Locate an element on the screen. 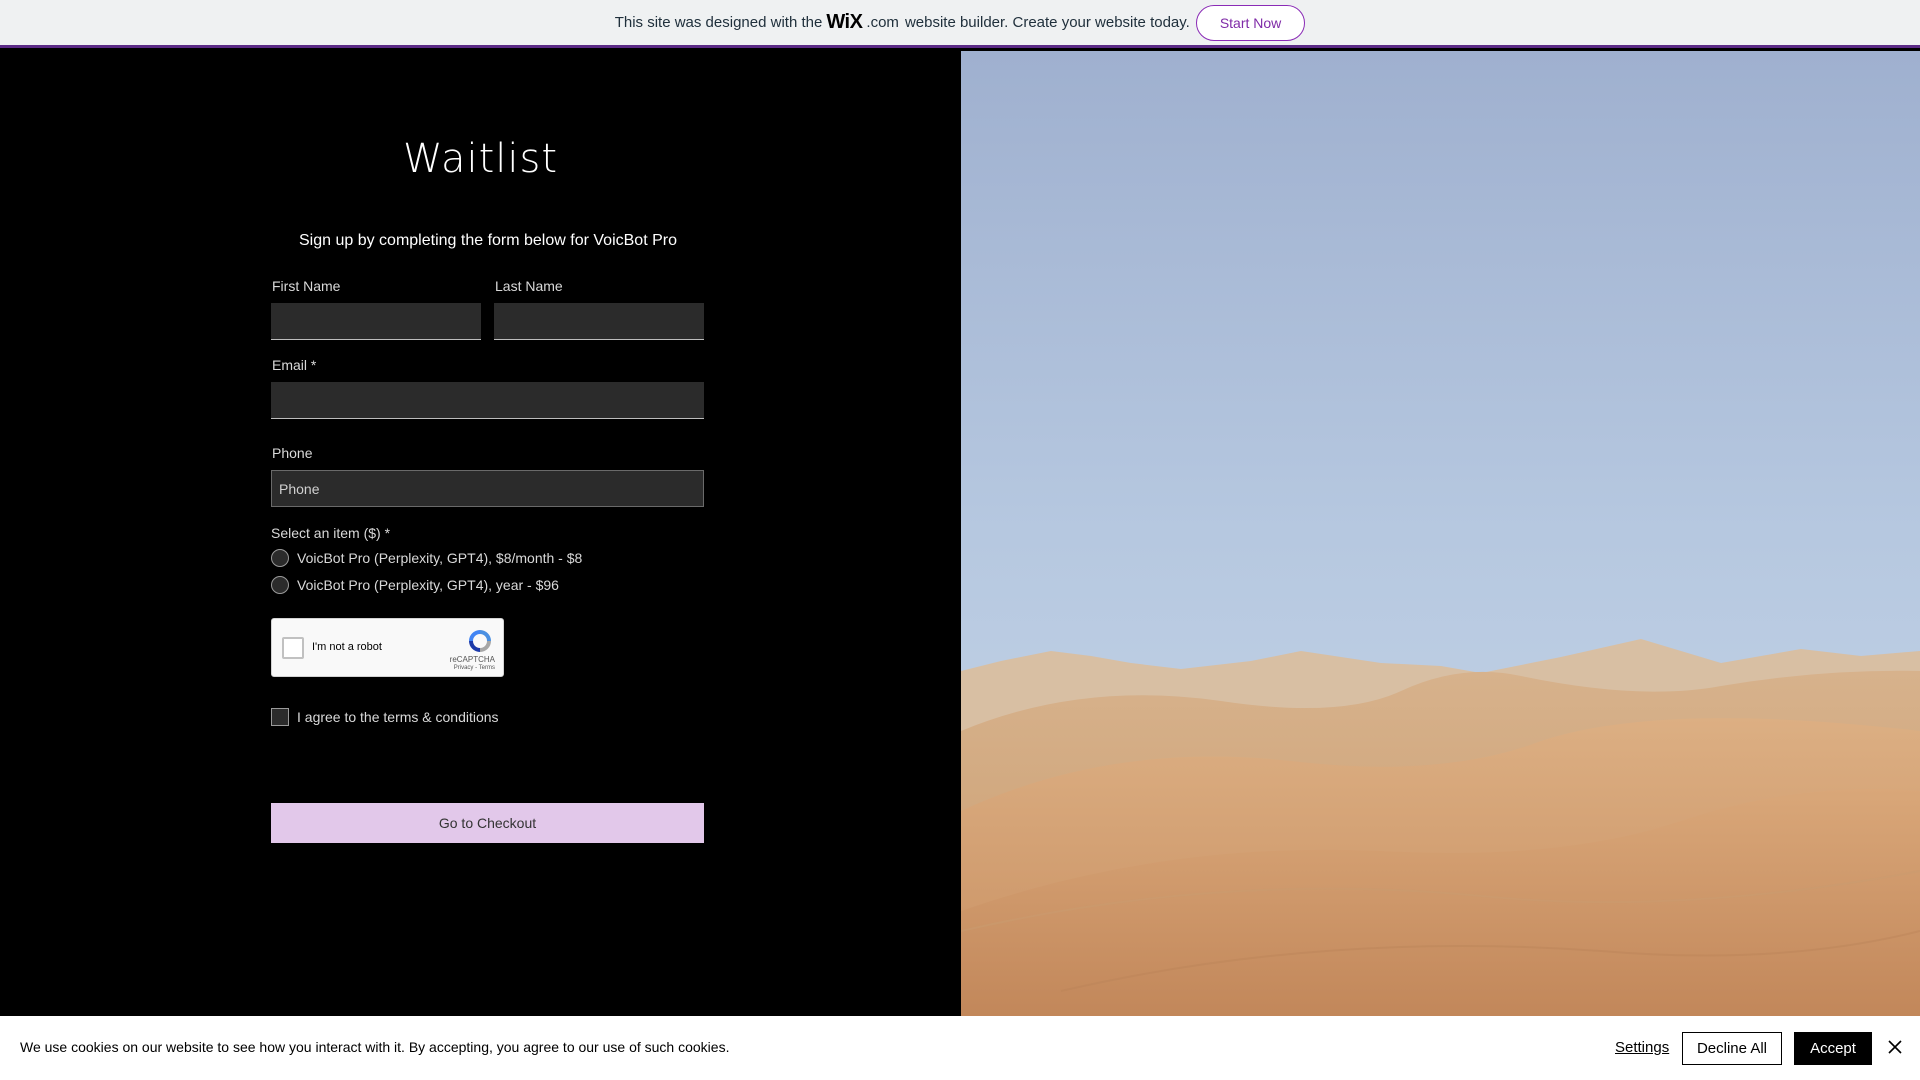  wix-logo: WiX is located at coordinates (844, 22).